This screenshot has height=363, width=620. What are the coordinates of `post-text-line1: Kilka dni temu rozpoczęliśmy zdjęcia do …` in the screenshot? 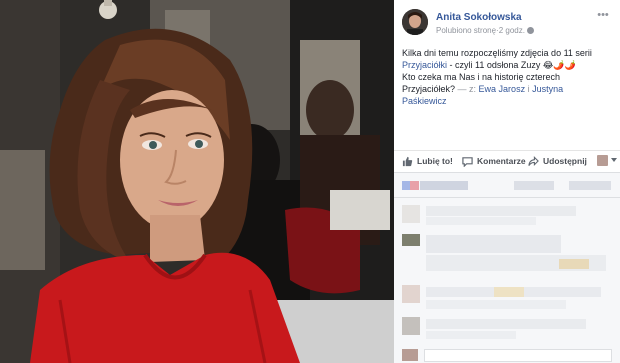 It's located at (497, 53).